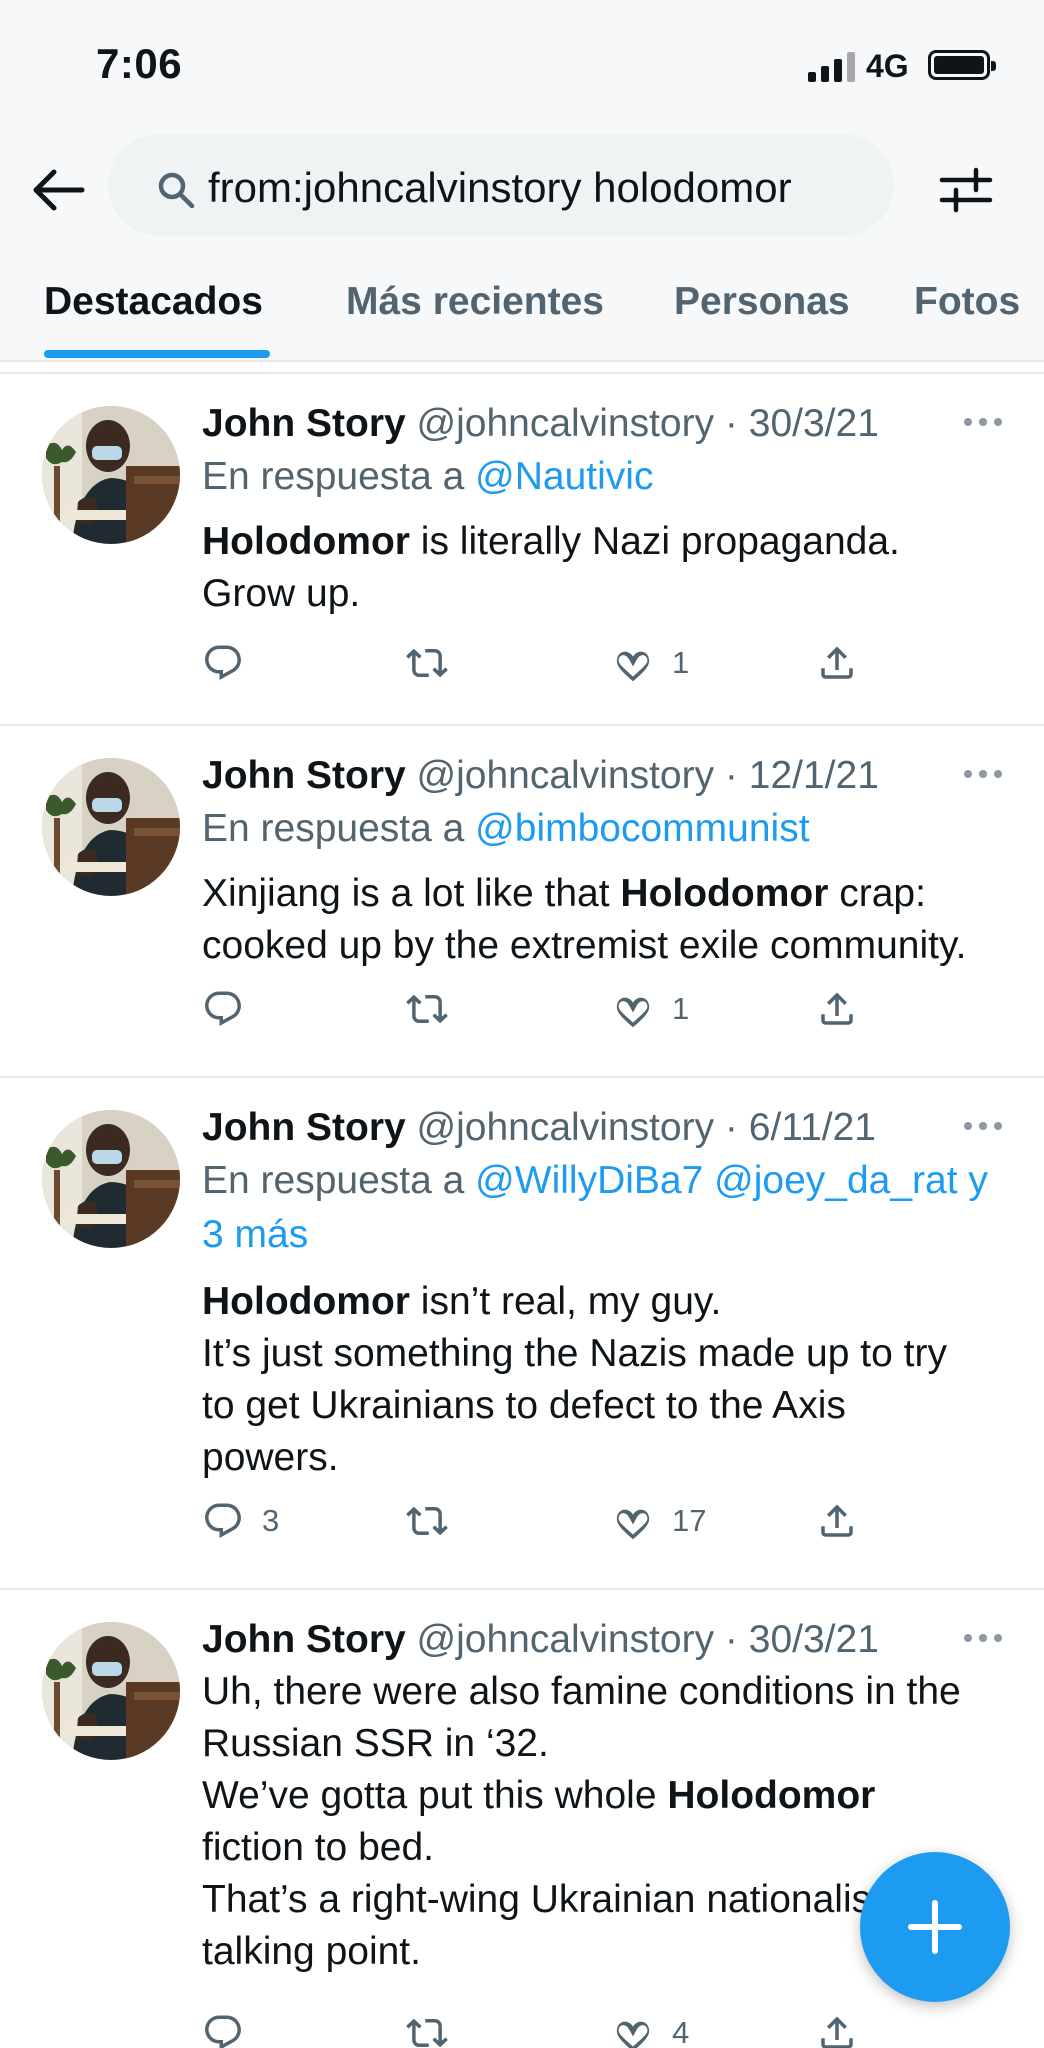  I want to click on text-segment: We’ve gotta put this whole, so click(435, 1795).